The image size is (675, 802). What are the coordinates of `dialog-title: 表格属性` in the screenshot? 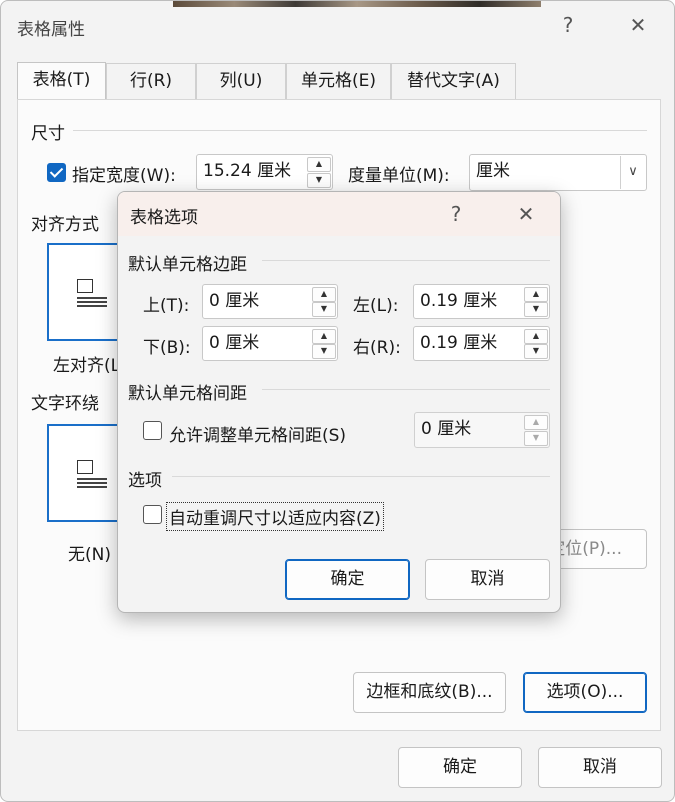 It's located at (51, 30).